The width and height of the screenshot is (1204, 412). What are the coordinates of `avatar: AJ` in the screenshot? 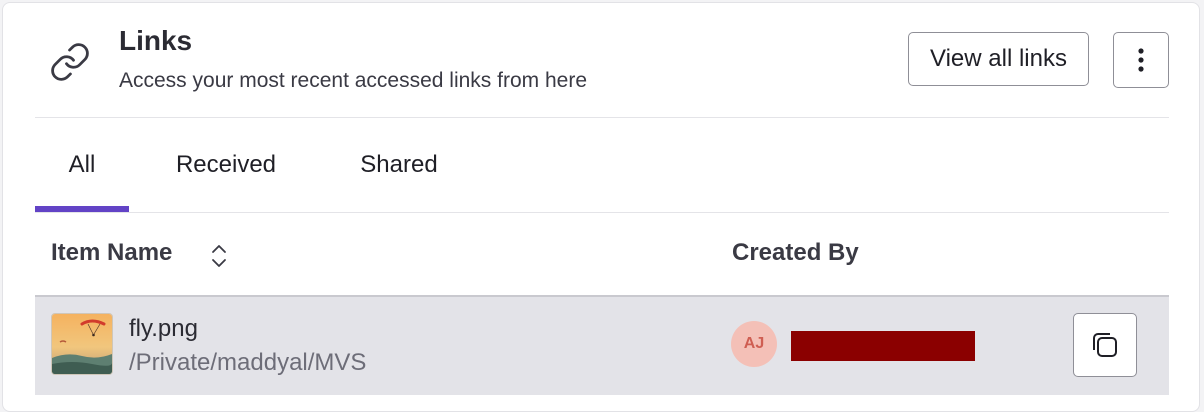 It's located at (754, 344).